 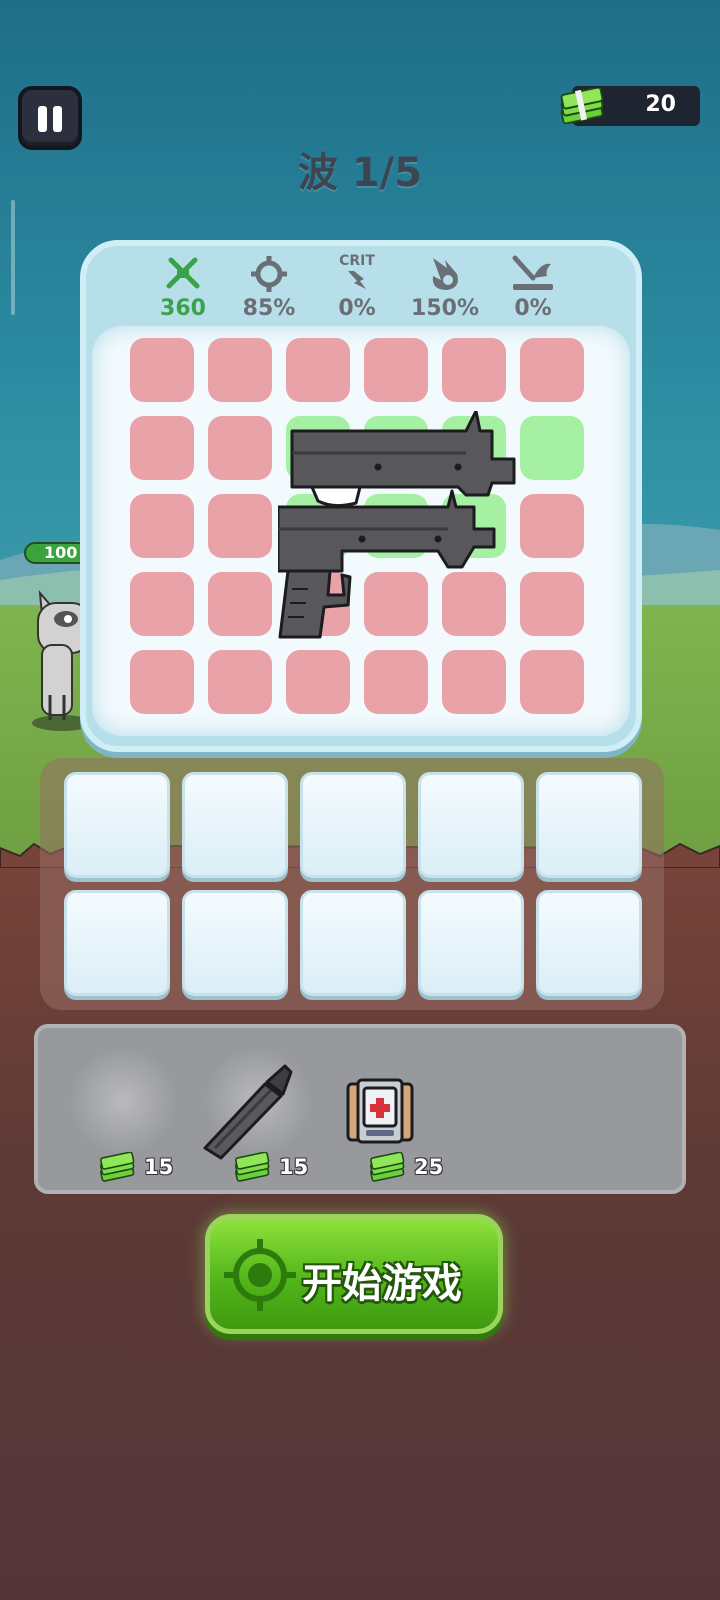 What do you see at coordinates (445, 308) in the screenshot?
I see `stat-fire-value: 150%` at bounding box center [445, 308].